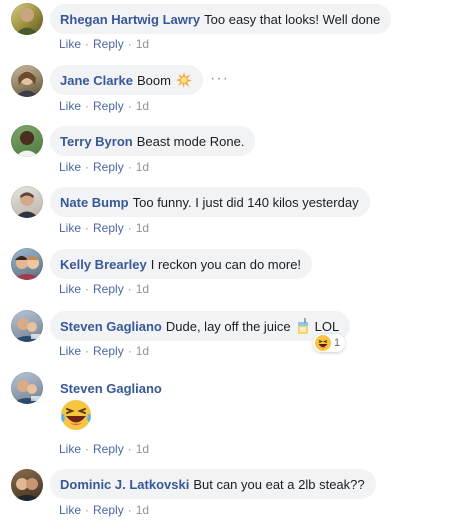 This screenshot has width=475, height=529. Describe the element at coordinates (190, 141) in the screenshot. I see `comment-text: Beast mode Rone.` at that location.